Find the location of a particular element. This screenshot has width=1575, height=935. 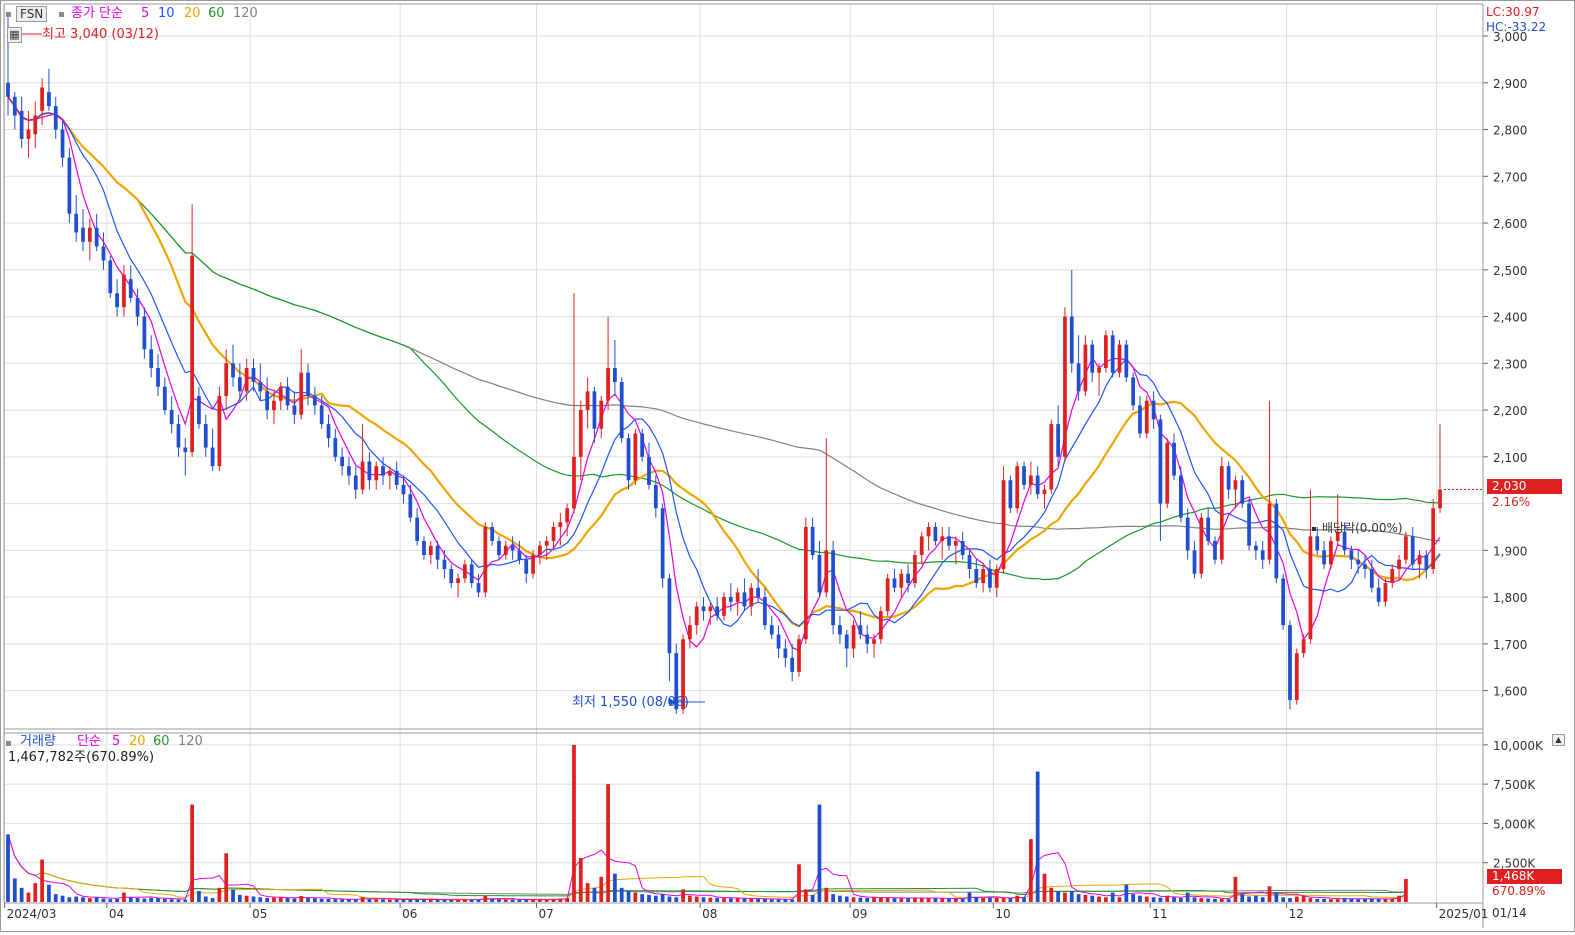

vol-ma20-legend: 20 is located at coordinates (137, 741).